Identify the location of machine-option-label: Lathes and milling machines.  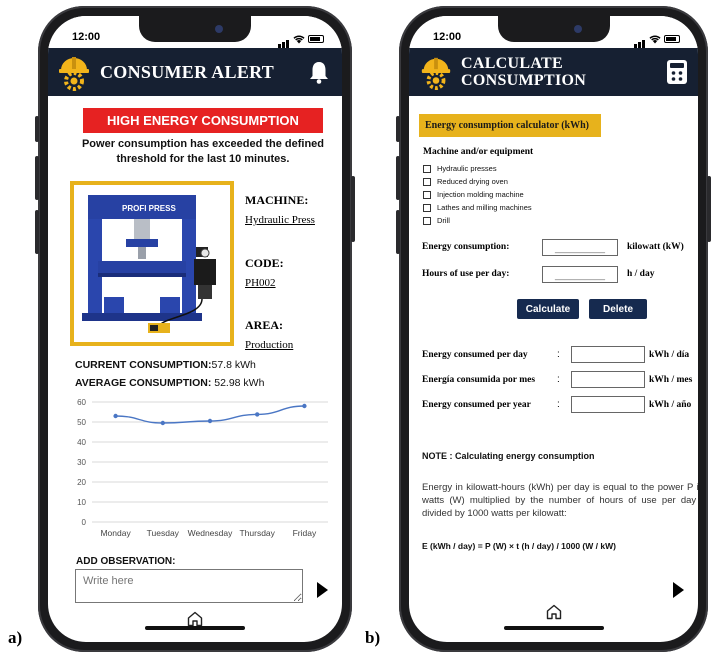
(484, 207).